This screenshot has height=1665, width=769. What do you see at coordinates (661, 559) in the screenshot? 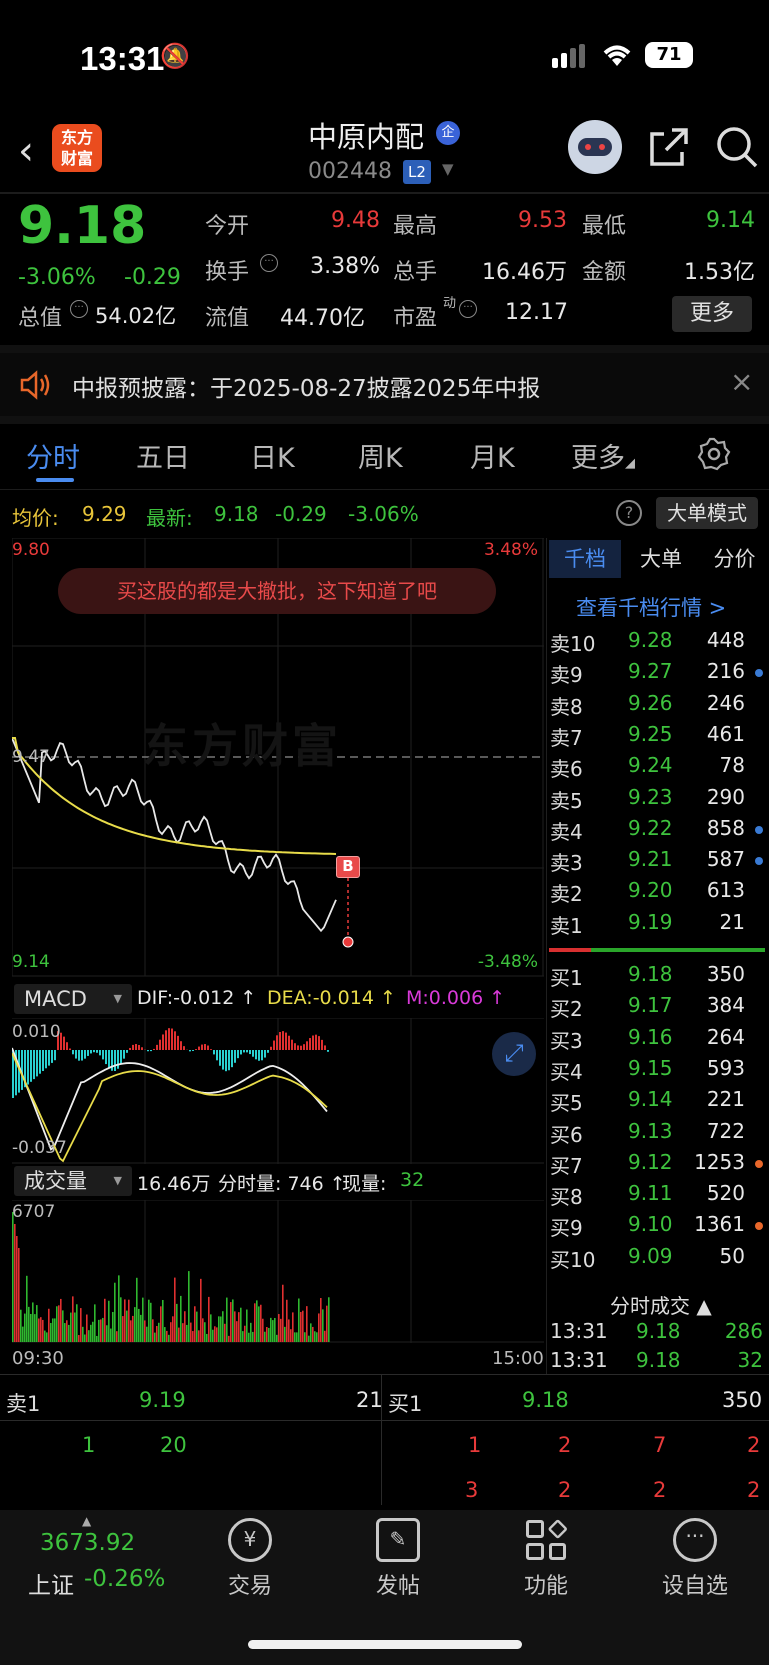
I see `orderbook-tab-big: 大单` at bounding box center [661, 559].